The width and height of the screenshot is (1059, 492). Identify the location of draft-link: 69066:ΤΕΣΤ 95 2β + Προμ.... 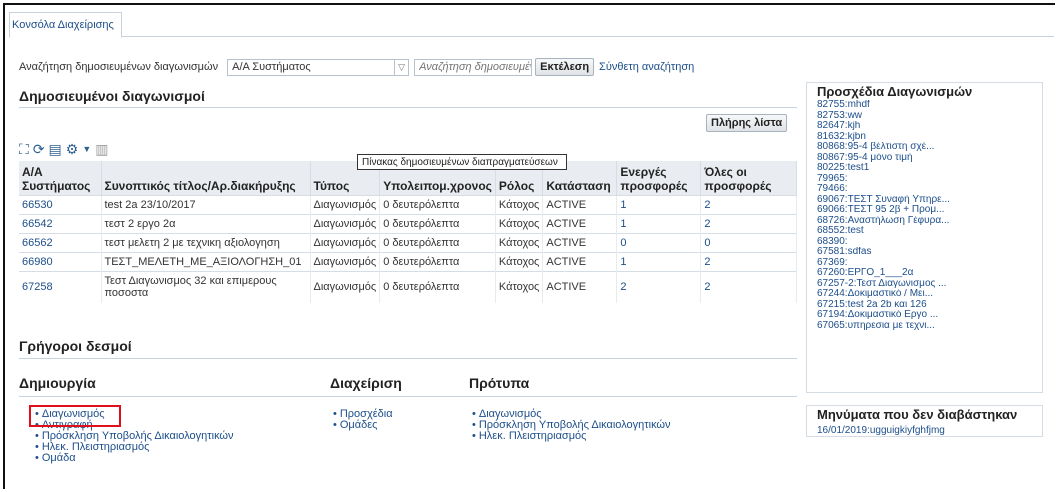
(927, 210).